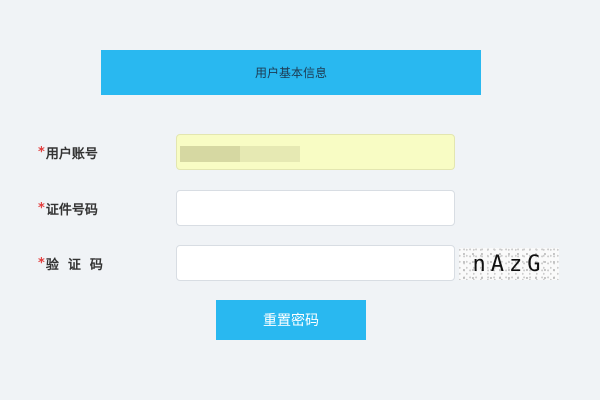 This screenshot has width=600, height=400. Describe the element at coordinates (291, 320) in the screenshot. I see `reset-password-button: 重置密码` at that location.